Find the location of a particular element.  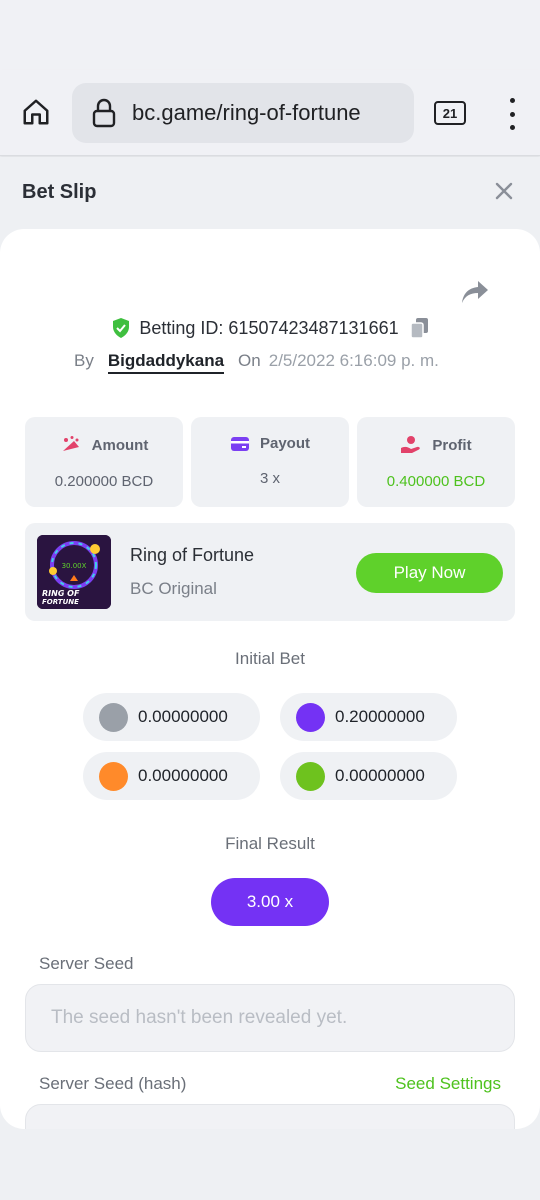

game-thumbnail: 30.00X RING OF FORTUNE is located at coordinates (74, 572).